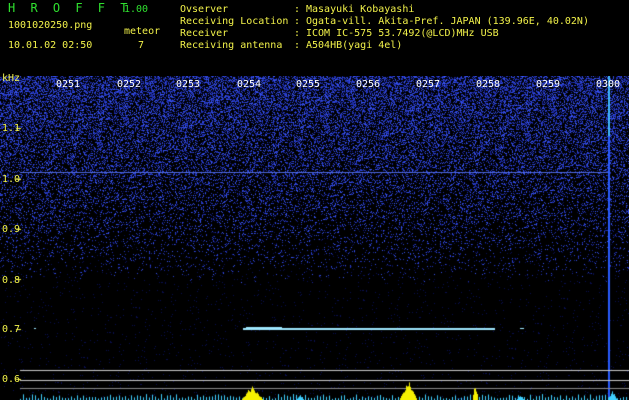 The image size is (629, 400). Describe the element at coordinates (11, 78) in the screenshot. I see `axis-unit-label: kHz` at that location.